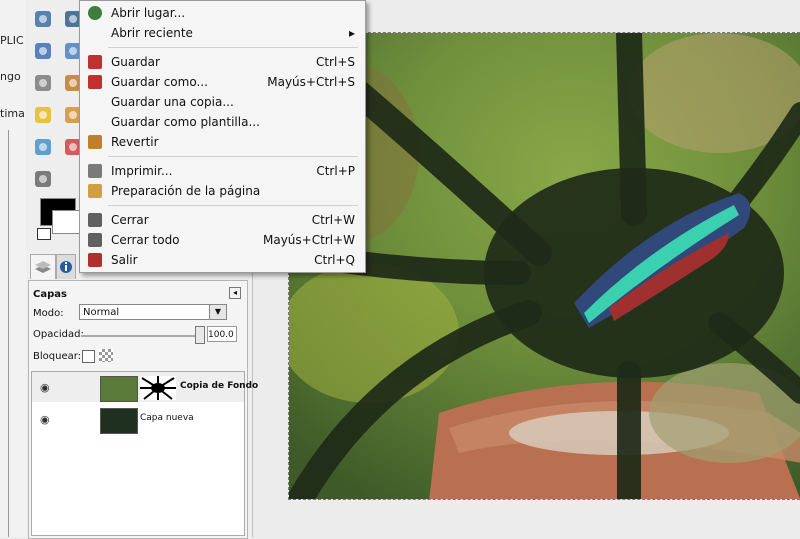 This screenshot has height=539, width=800. I want to click on lock-label: Bloquear:, so click(57, 356).